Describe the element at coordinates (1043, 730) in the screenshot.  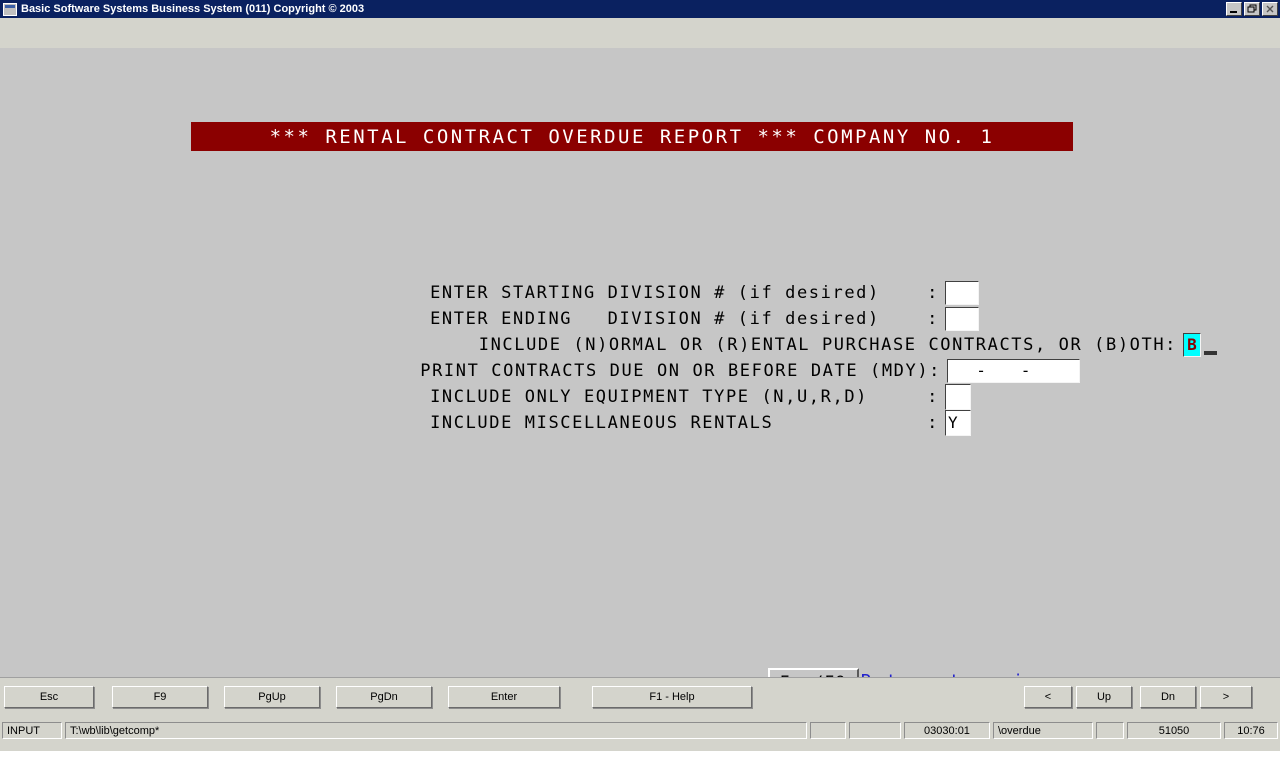
I see `status-program: \overdue` at that location.